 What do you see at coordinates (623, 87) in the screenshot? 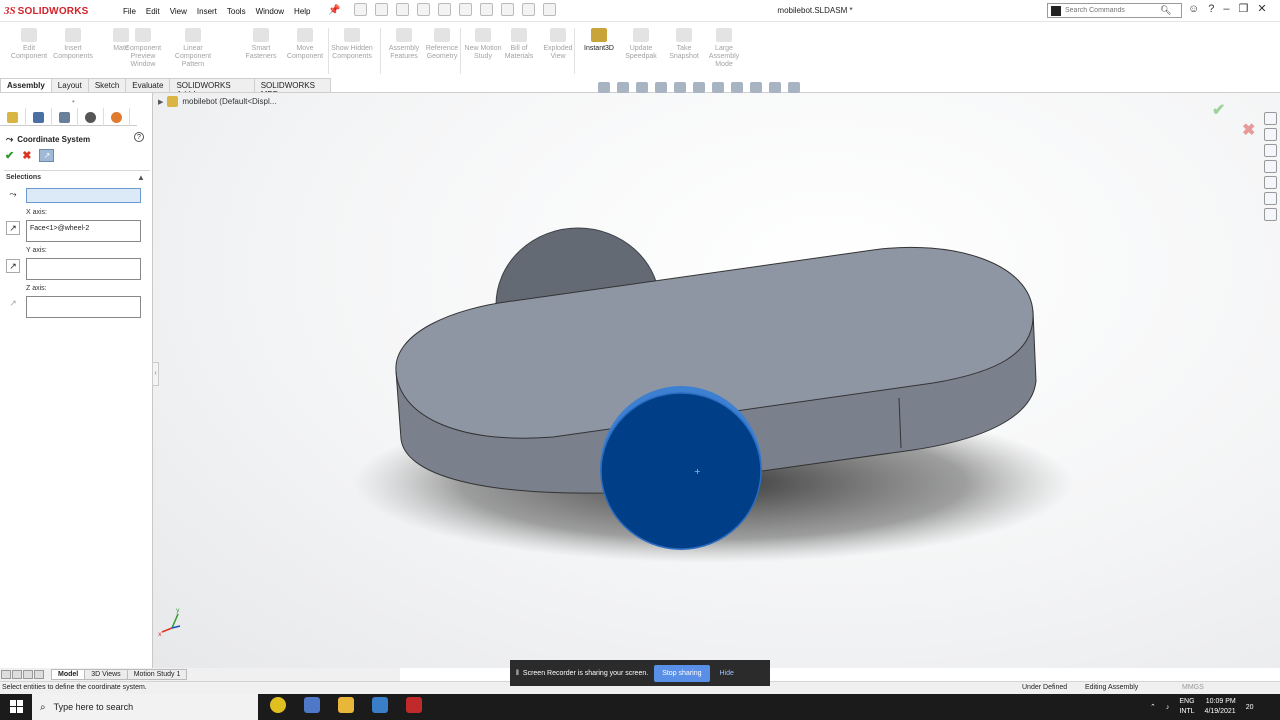
I see `zoom-to-area-icon` at bounding box center [623, 87].